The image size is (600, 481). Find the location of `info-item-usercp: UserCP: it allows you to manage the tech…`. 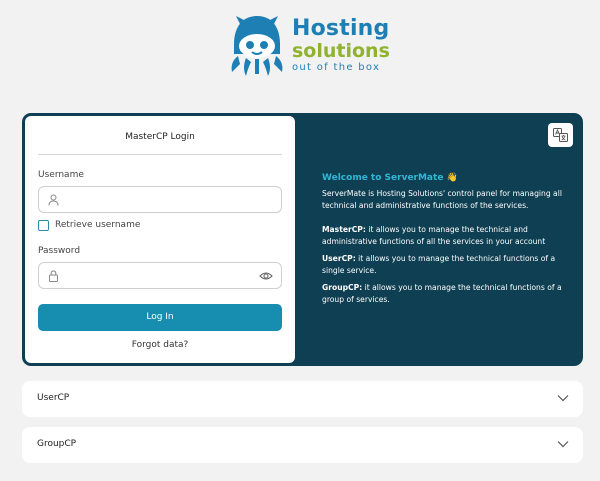

info-item-usercp: UserCP: it allows you to manage the tech… is located at coordinates (447, 265).